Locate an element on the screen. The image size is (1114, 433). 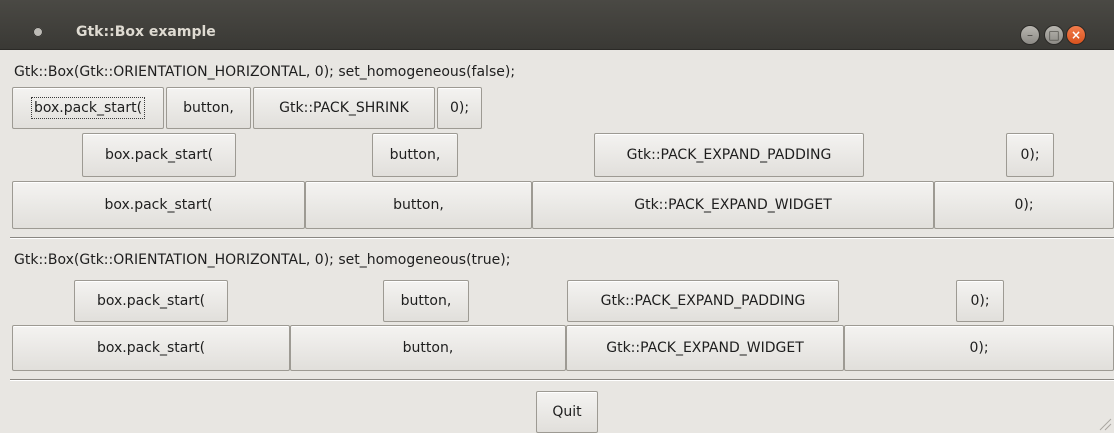
row1-button-2: button, is located at coordinates (208, 108).